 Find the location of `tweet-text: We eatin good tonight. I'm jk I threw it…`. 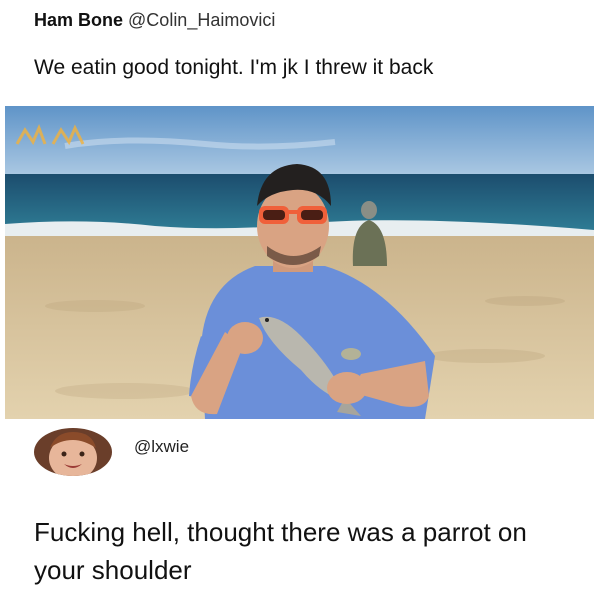

tweet-text: We eatin good tonight. I'm jk I threw it… is located at coordinates (234, 67).